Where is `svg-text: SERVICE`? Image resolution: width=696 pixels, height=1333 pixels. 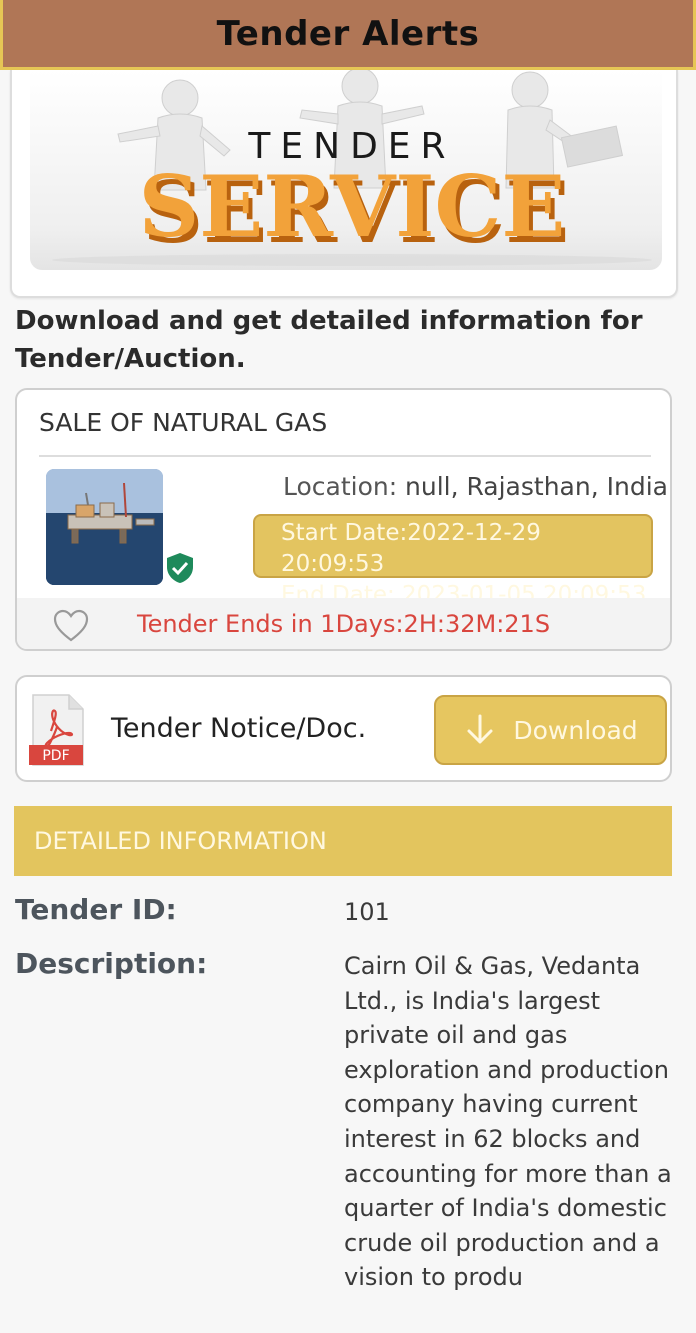
svg-text: SERVICE is located at coordinates (352, 206).